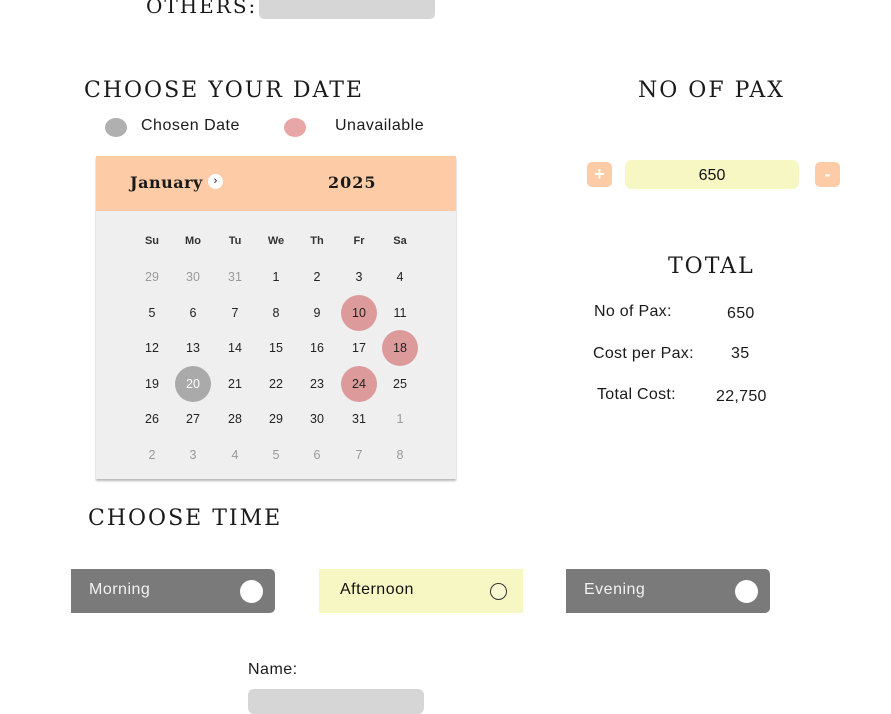 The image size is (891, 714). Describe the element at coordinates (173, 591) in the screenshot. I see `time-option-morning: Morning` at that location.